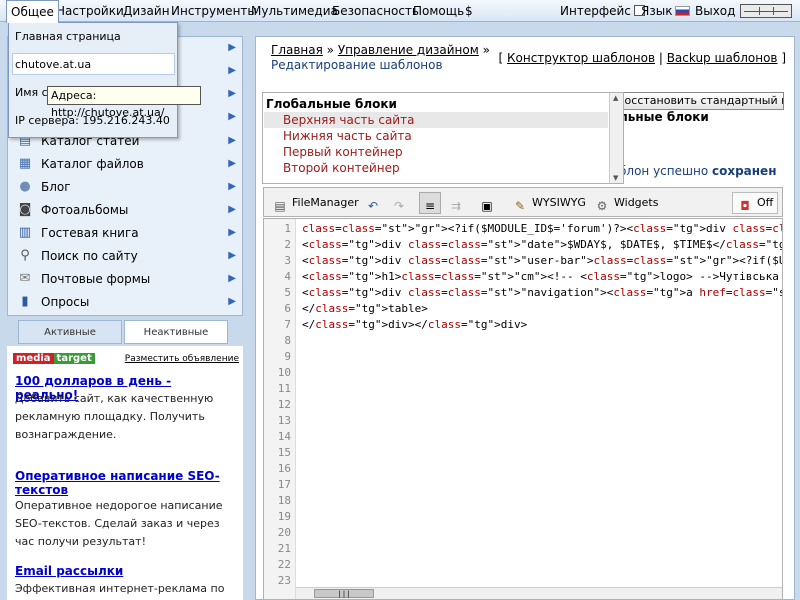 Image resolution: width=800 pixels, height=600 pixels. I want to click on language-selector: Язык, so click(665, 11).